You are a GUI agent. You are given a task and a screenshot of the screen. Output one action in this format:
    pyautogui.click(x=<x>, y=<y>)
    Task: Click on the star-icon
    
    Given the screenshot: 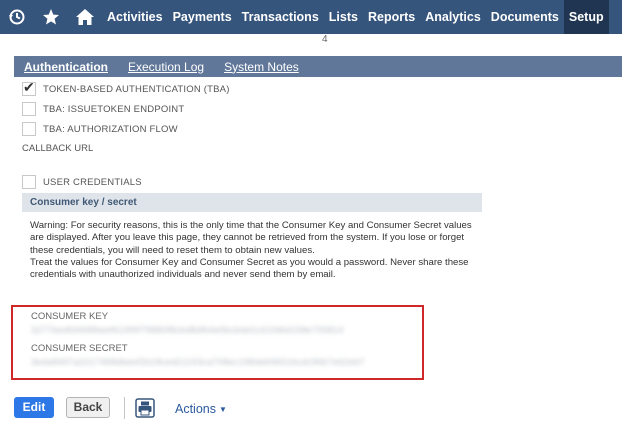 What is the action you would take?
    pyautogui.click(x=51, y=17)
    